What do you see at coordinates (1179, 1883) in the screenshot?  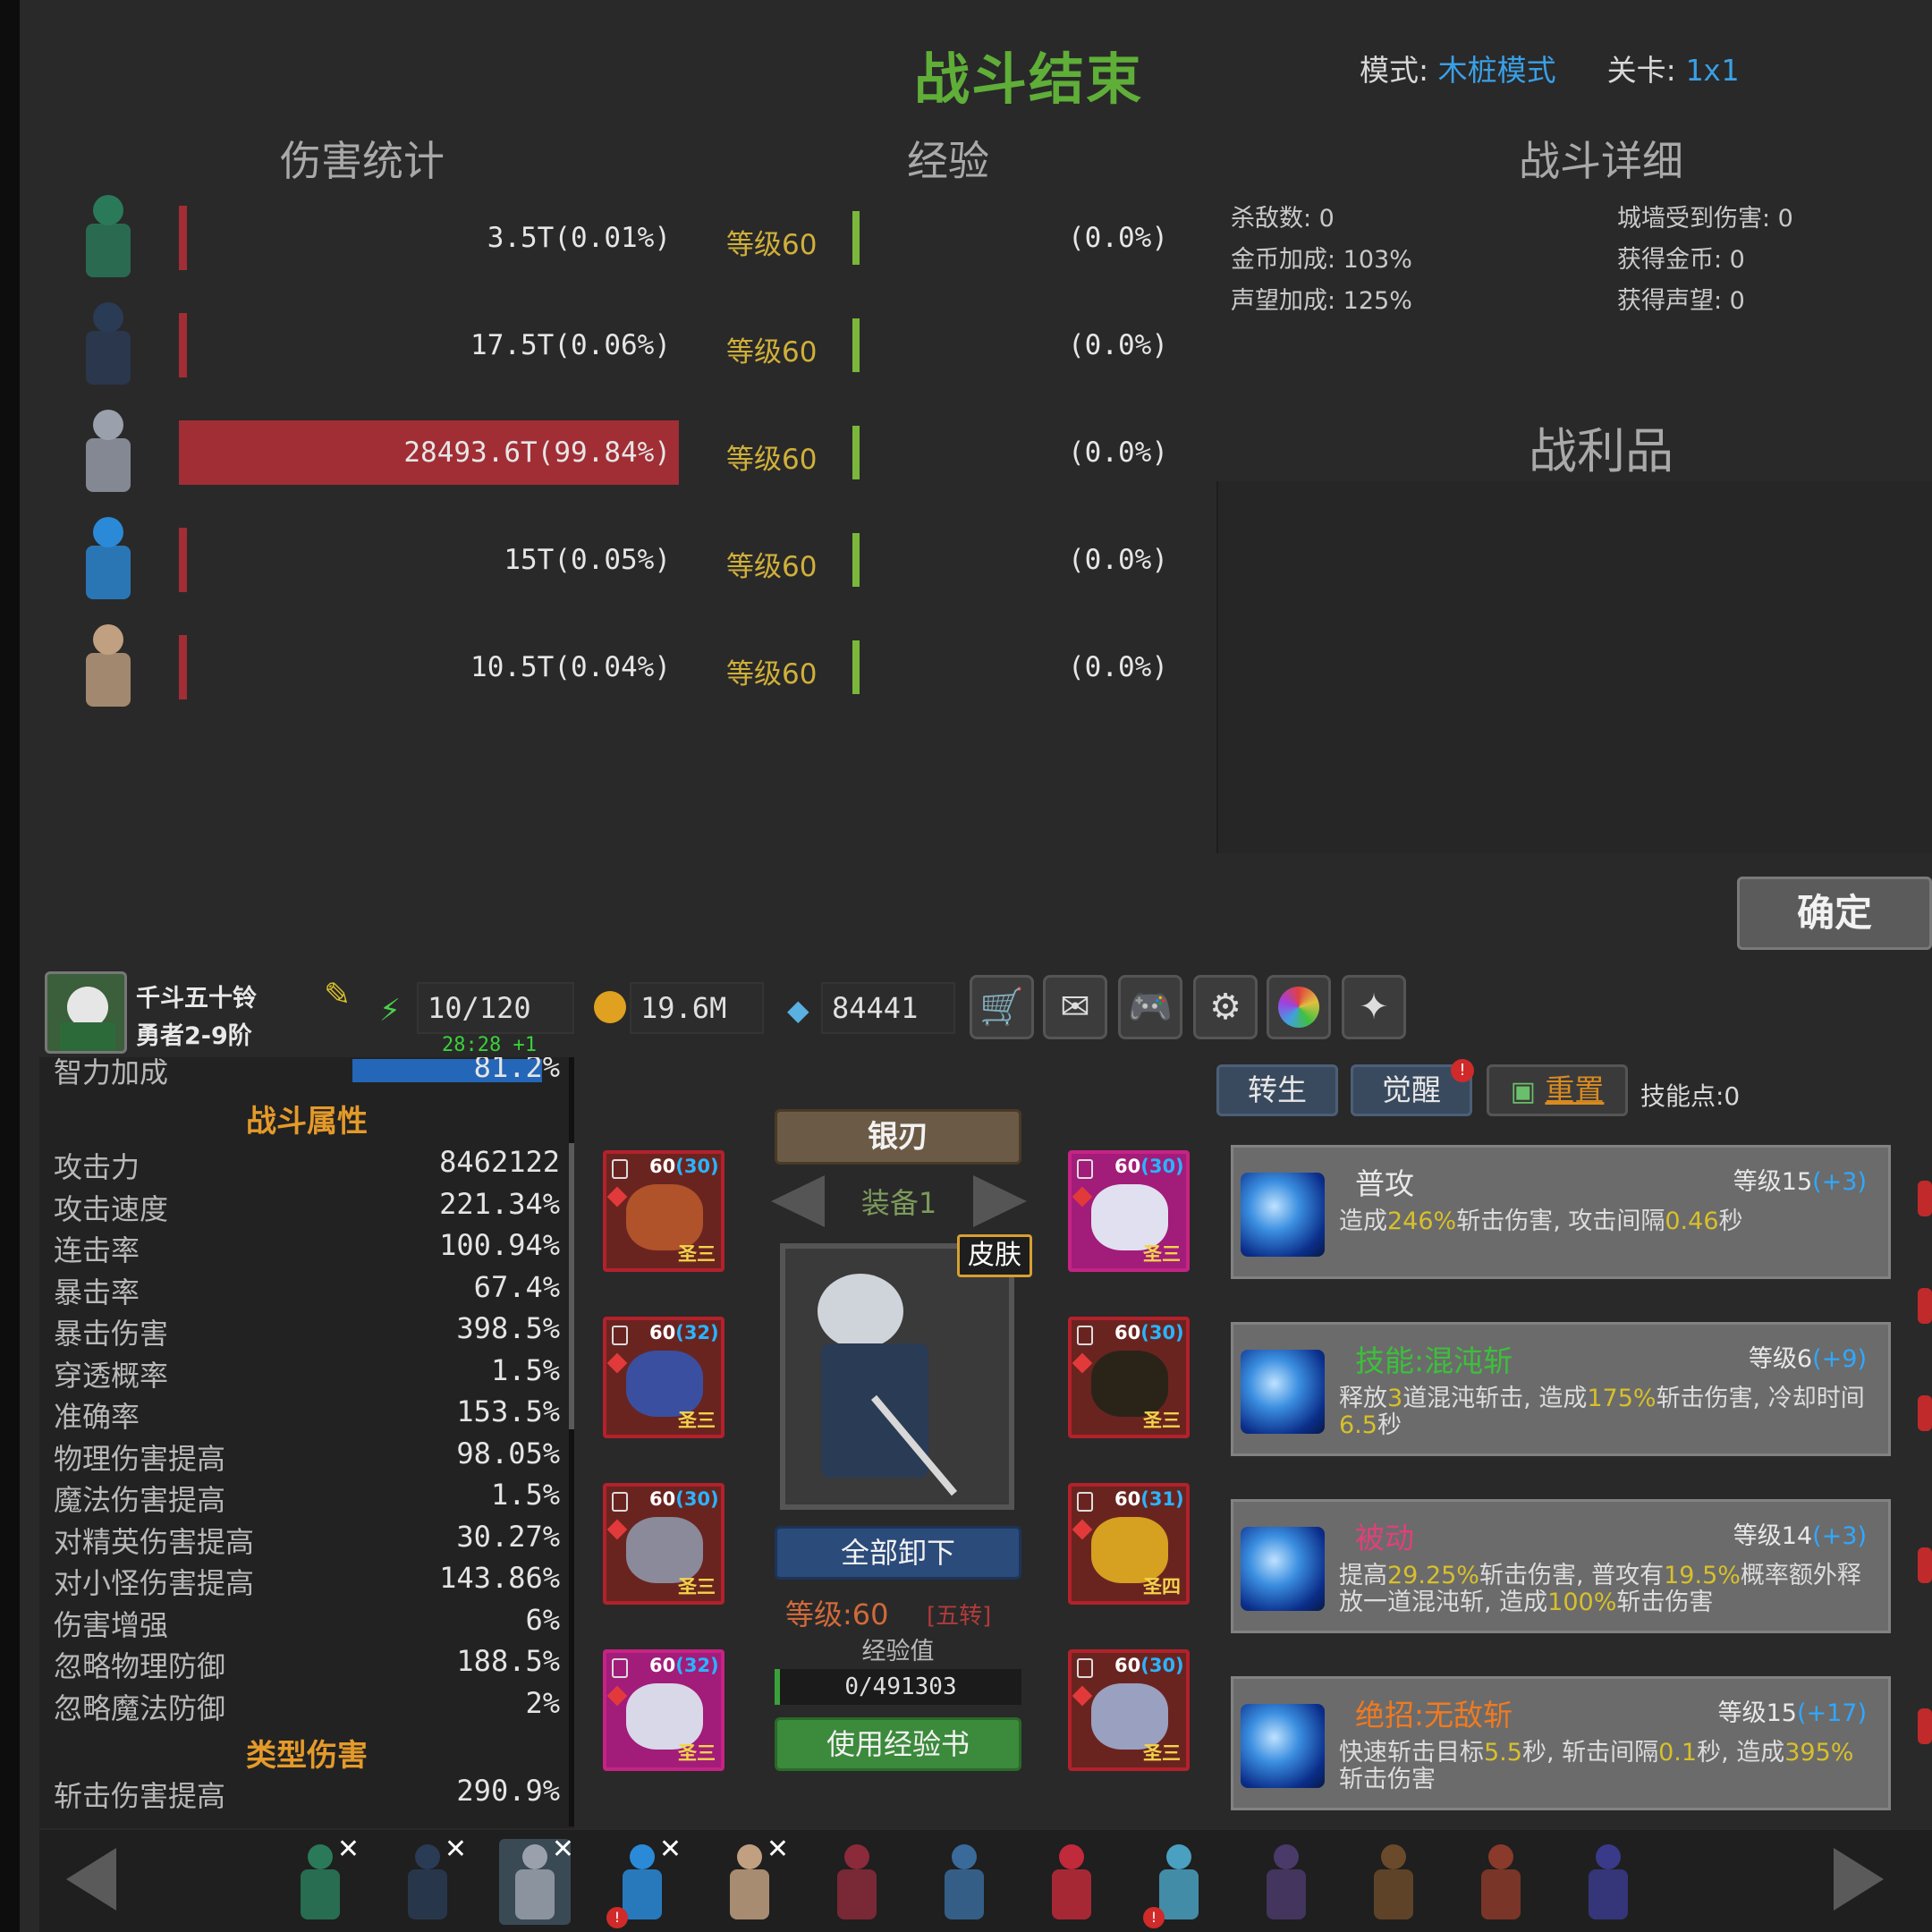 I see `hero-portrait: !` at bounding box center [1179, 1883].